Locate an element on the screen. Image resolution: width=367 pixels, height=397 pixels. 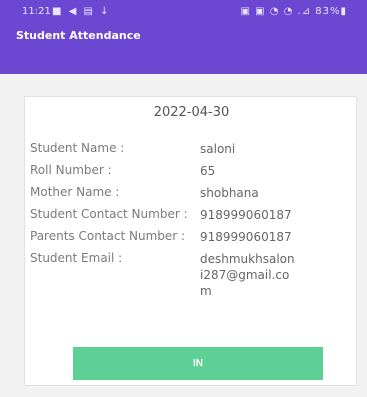
field-value: 65 is located at coordinates (208, 171).